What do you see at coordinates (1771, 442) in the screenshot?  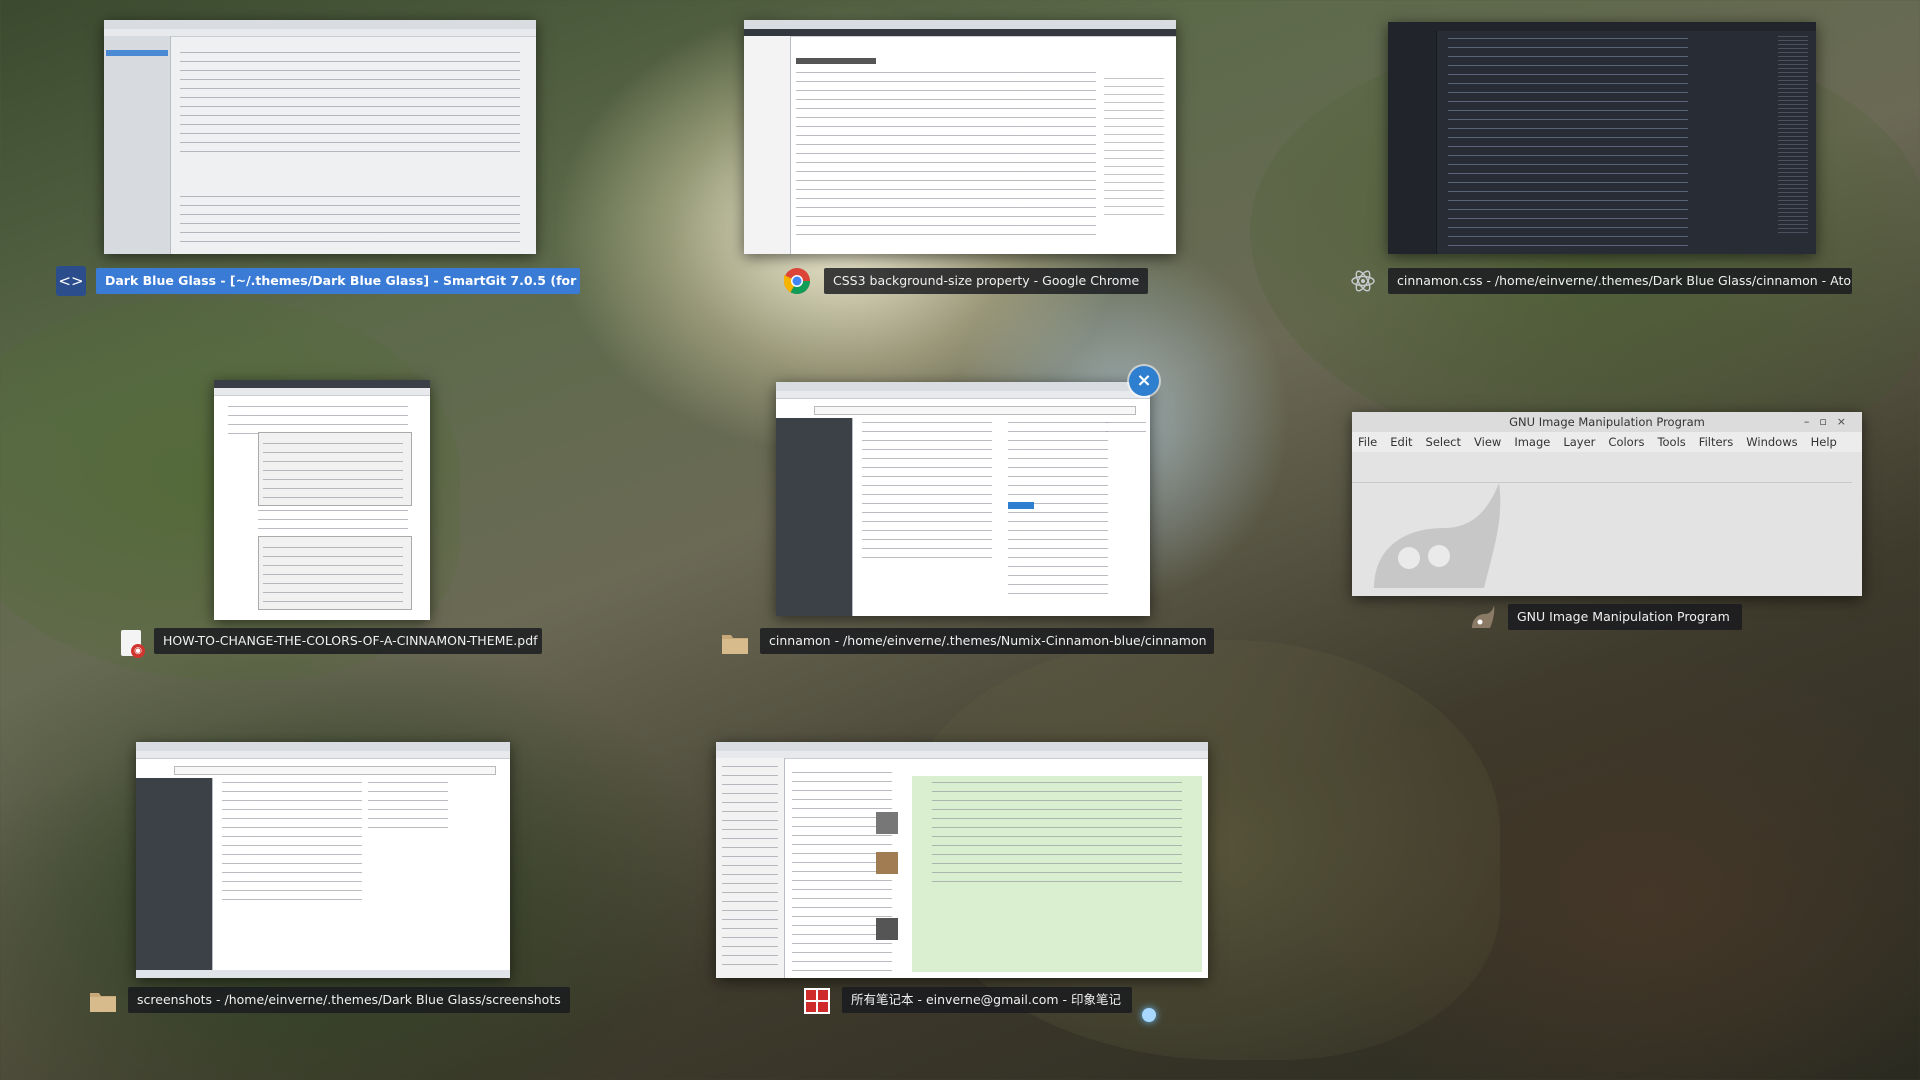 I see `menu-windows: Windows` at bounding box center [1771, 442].